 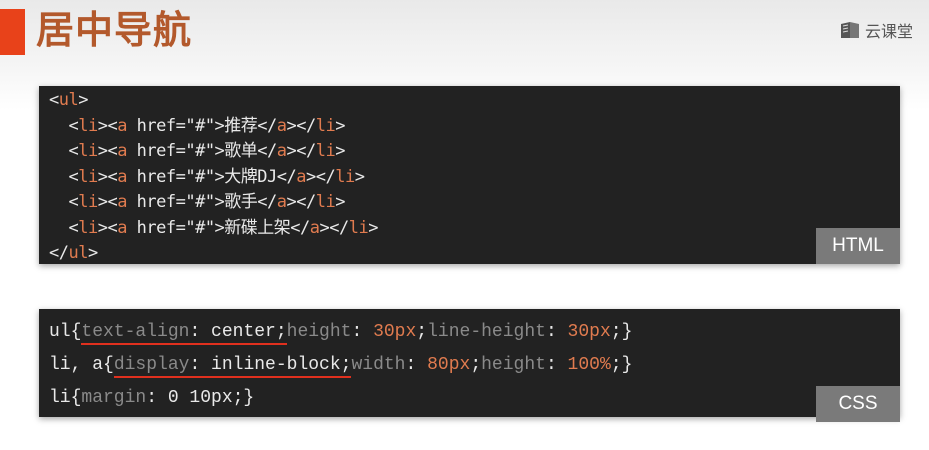 What do you see at coordinates (888, 31) in the screenshot?
I see `brand-name: 云课堂` at bounding box center [888, 31].